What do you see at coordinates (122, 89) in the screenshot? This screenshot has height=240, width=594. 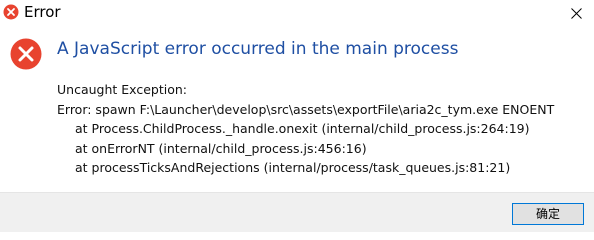 I see `exception-label: Uncaught Exception:` at bounding box center [122, 89].